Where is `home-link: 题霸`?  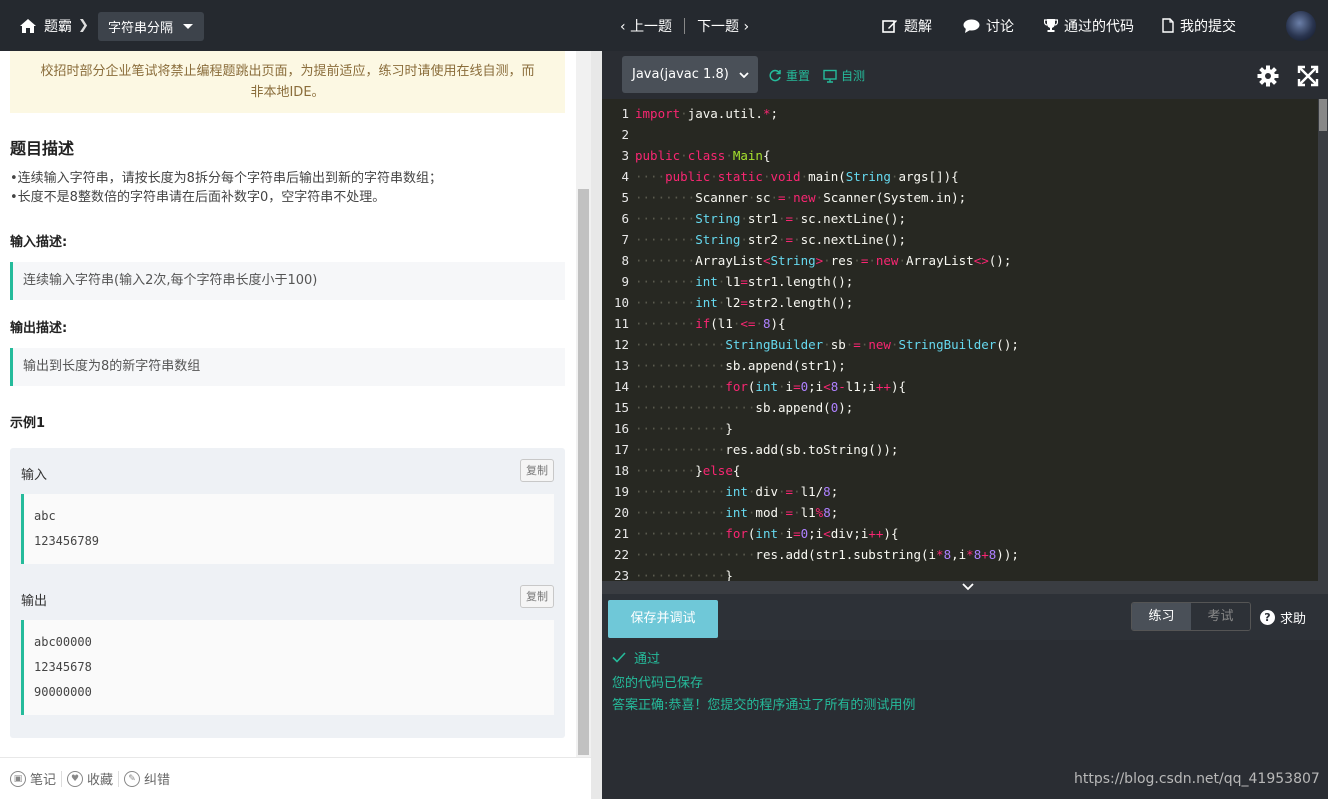
home-link: 题霸 is located at coordinates (46, 25).